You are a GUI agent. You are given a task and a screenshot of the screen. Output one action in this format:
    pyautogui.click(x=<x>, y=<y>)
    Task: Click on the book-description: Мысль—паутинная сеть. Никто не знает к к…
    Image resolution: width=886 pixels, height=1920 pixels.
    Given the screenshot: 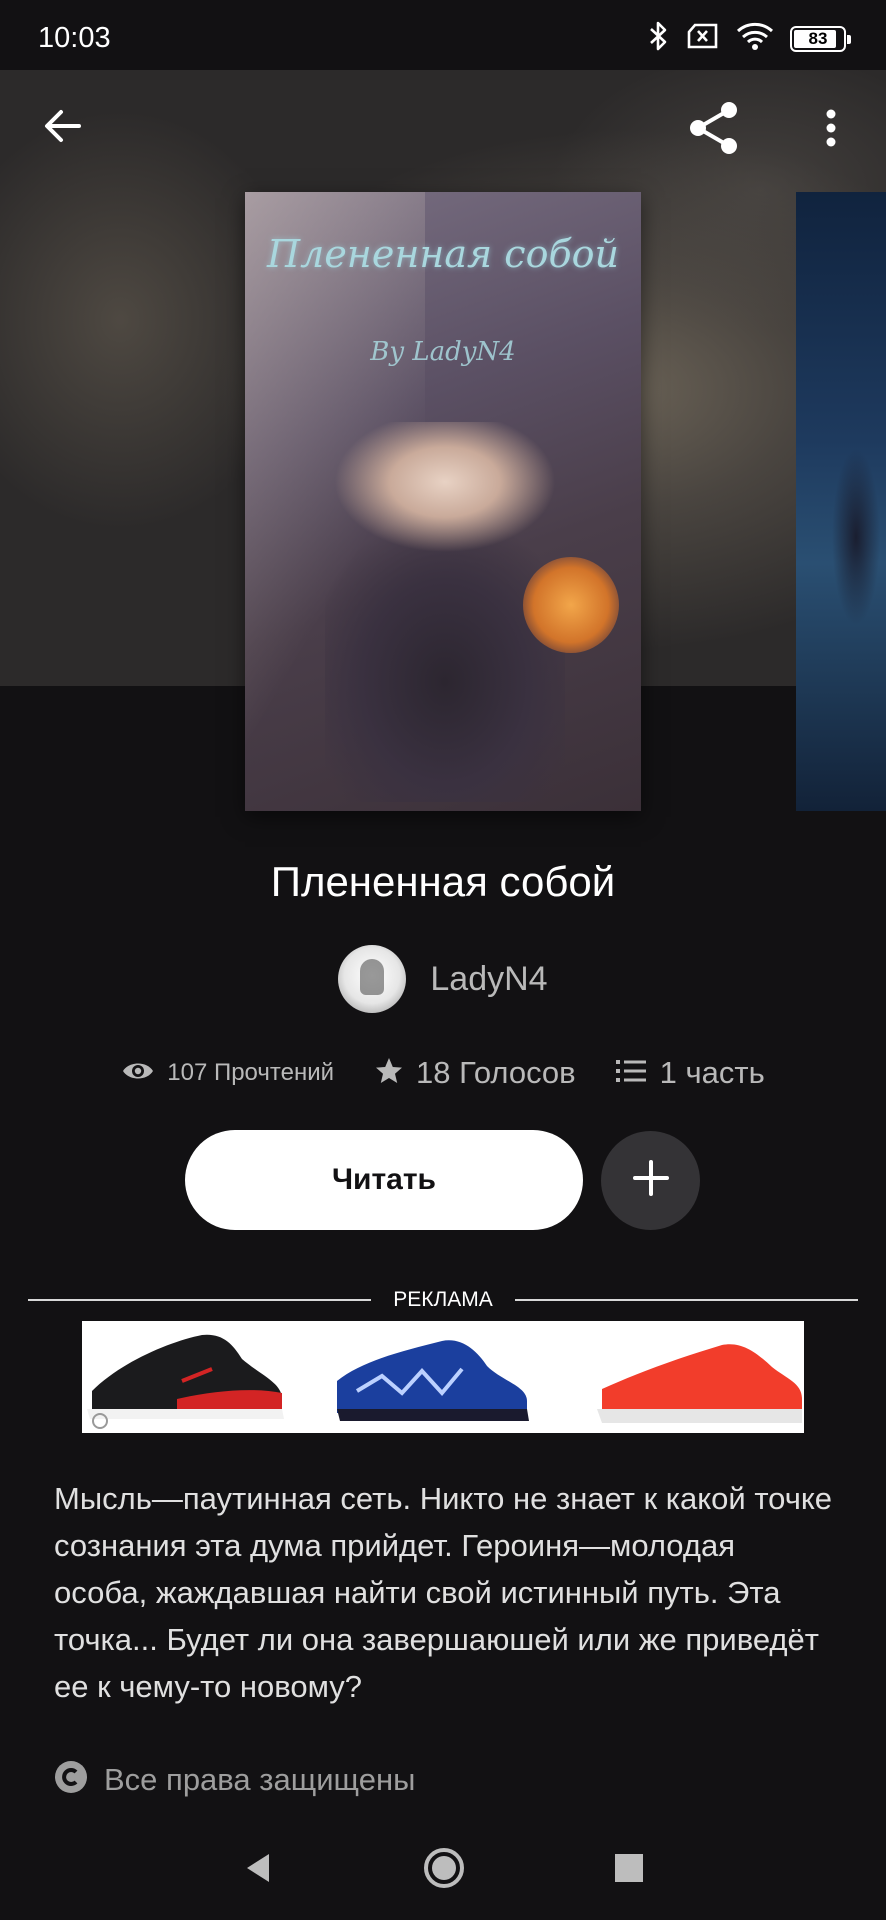 What is the action you would take?
    pyautogui.click(x=443, y=1592)
    